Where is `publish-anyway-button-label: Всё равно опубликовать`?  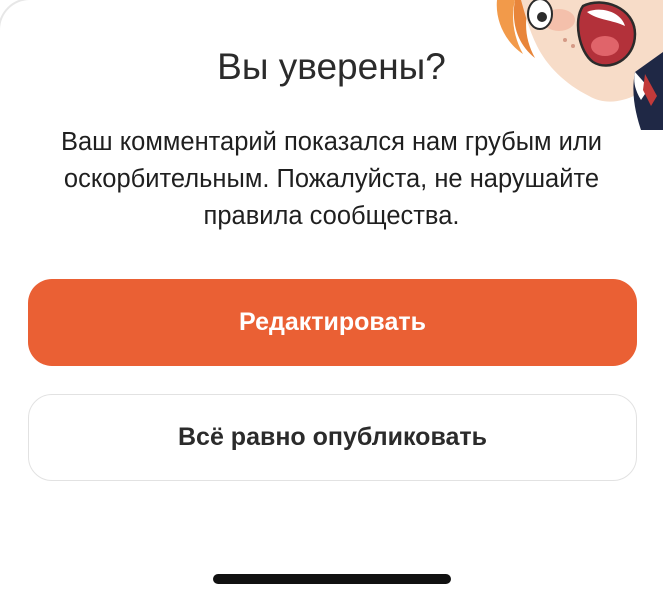 publish-anyway-button-label: Всё равно опубликовать is located at coordinates (332, 437).